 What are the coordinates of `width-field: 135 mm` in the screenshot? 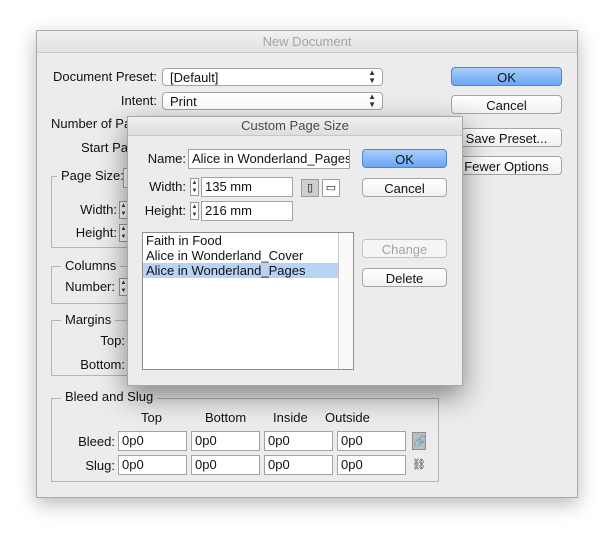 It's located at (247, 187).